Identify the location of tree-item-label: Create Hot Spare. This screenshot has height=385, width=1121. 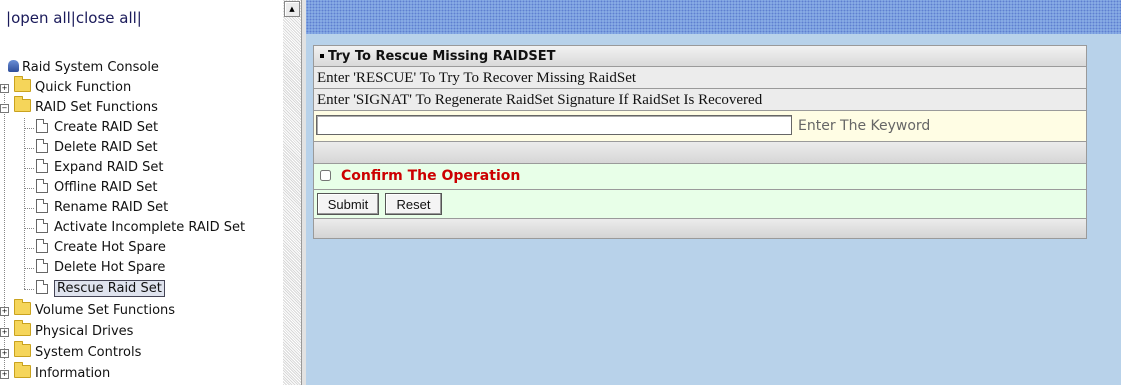
(110, 247).